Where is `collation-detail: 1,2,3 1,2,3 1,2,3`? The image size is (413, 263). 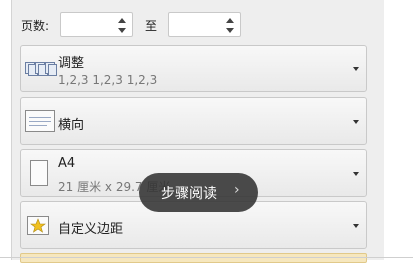
collation-detail: 1,2,3 1,2,3 1,2,3 is located at coordinates (108, 80).